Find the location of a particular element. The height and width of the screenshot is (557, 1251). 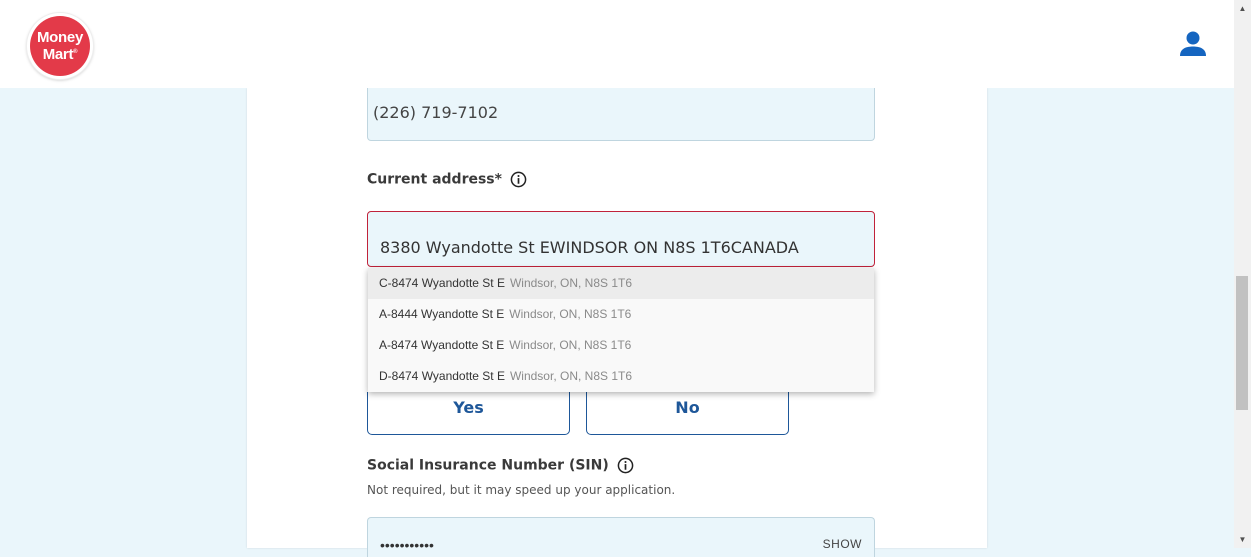

logo-line2: Mart® is located at coordinates (60, 54).